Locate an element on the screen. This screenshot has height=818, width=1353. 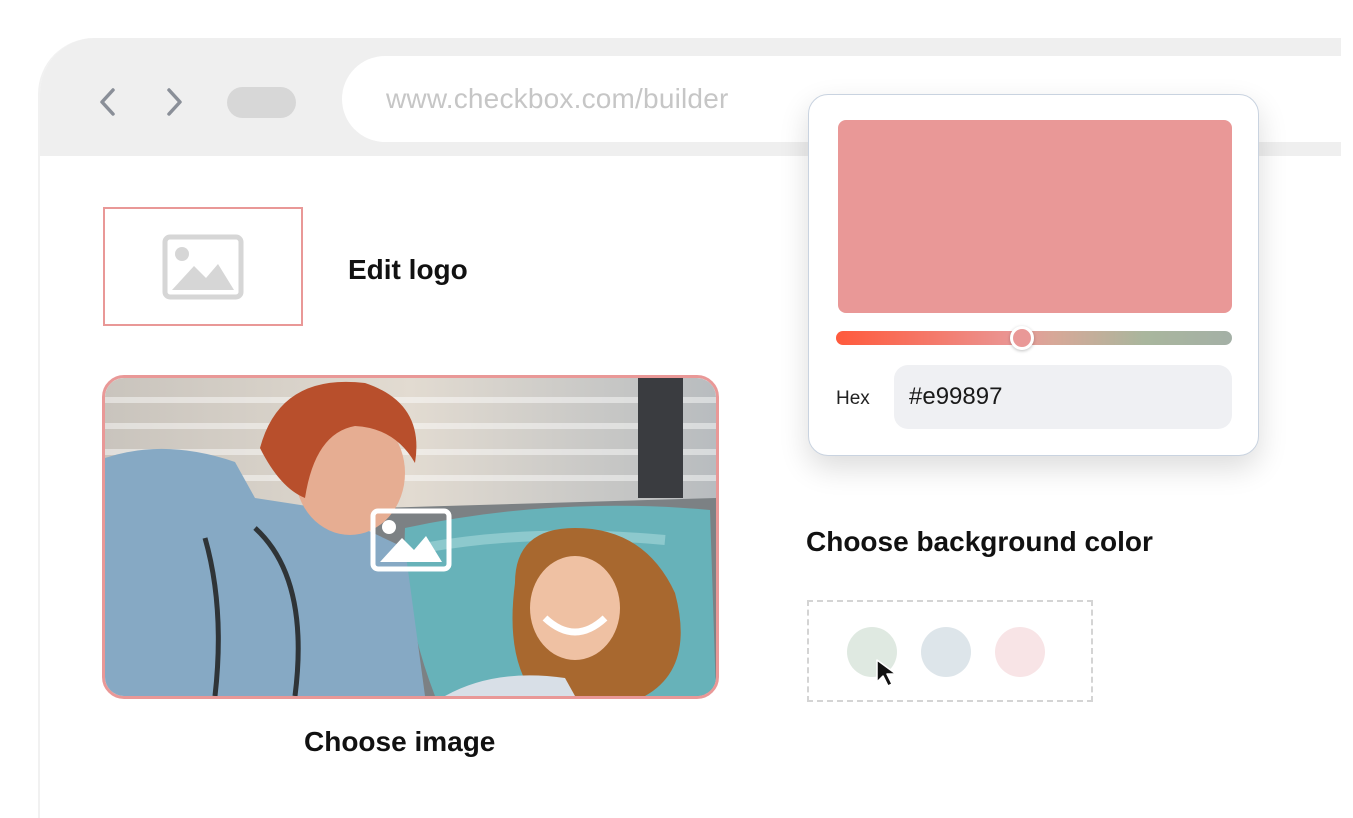
hex-input: #e99897 is located at coordinates (1063, 397).